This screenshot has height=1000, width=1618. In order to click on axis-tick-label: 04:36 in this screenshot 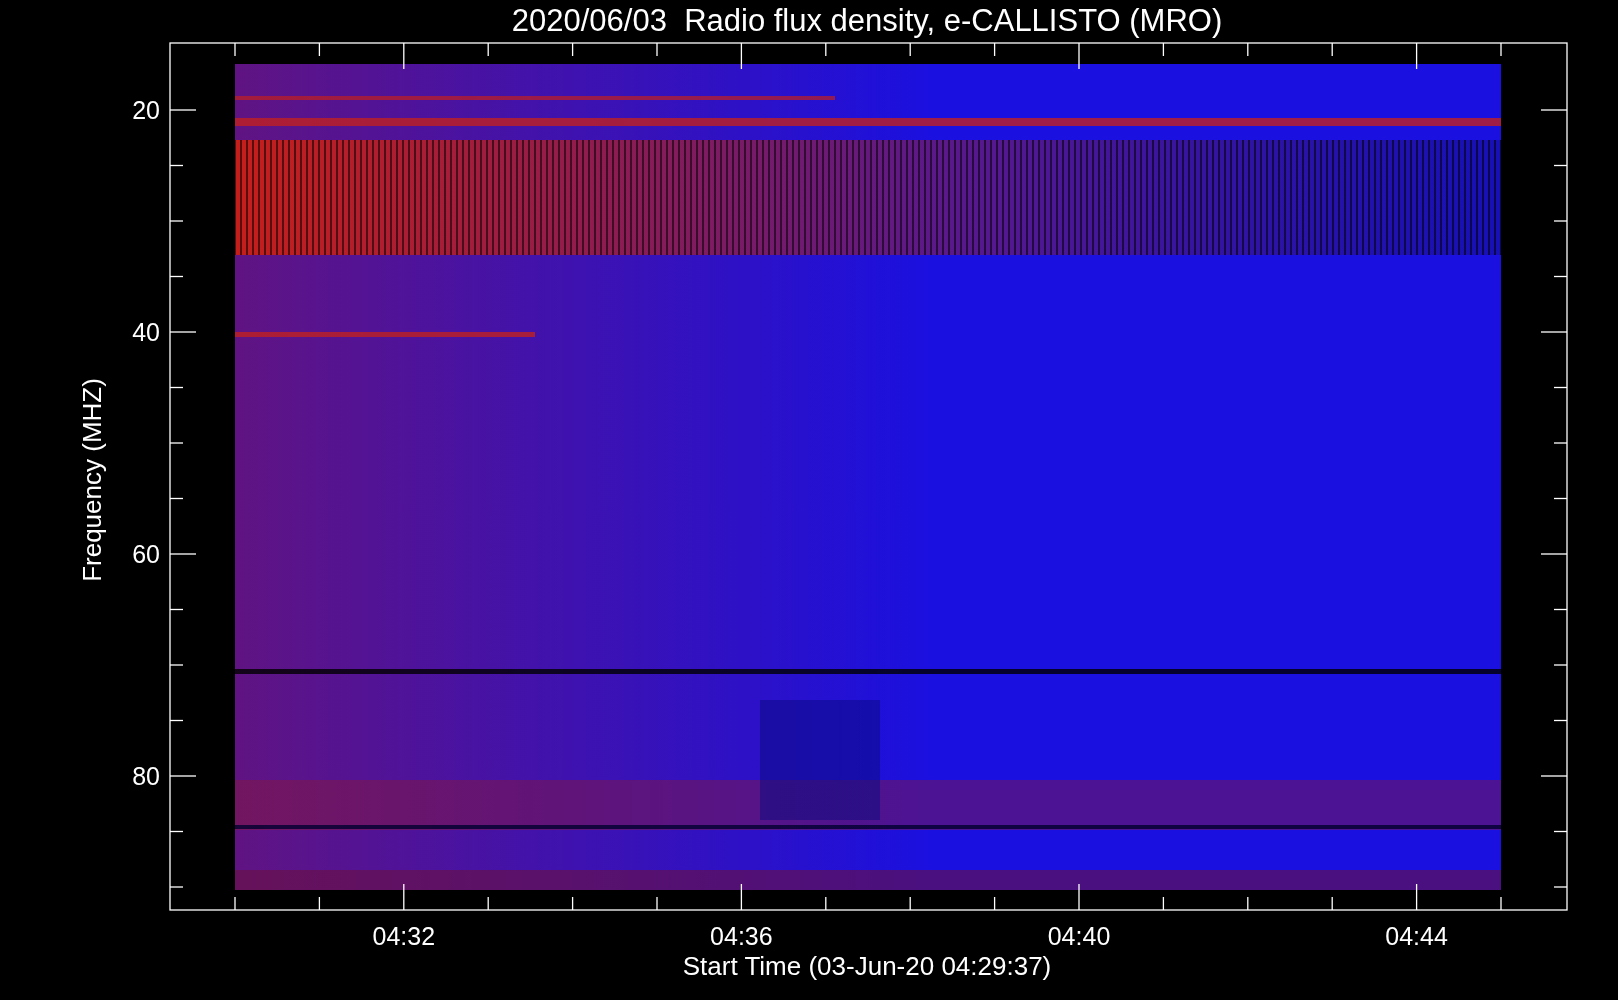, I will do `click(741, 936)`.